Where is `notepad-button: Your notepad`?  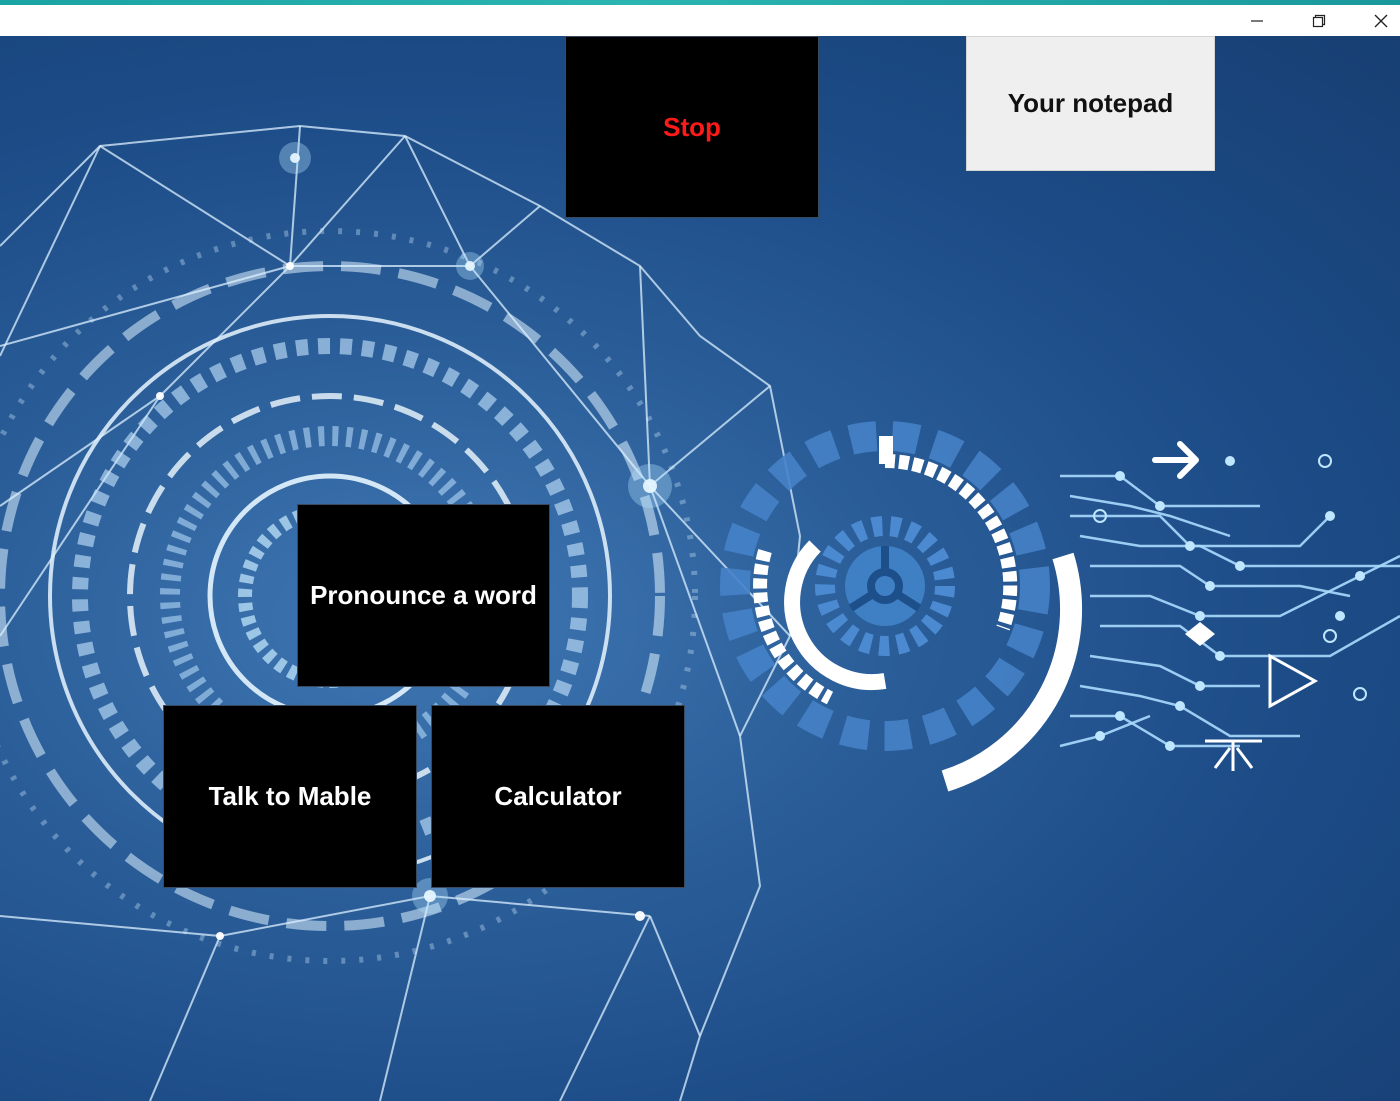
notepad-button: Your notepad is located at coordinates (1090, 103).